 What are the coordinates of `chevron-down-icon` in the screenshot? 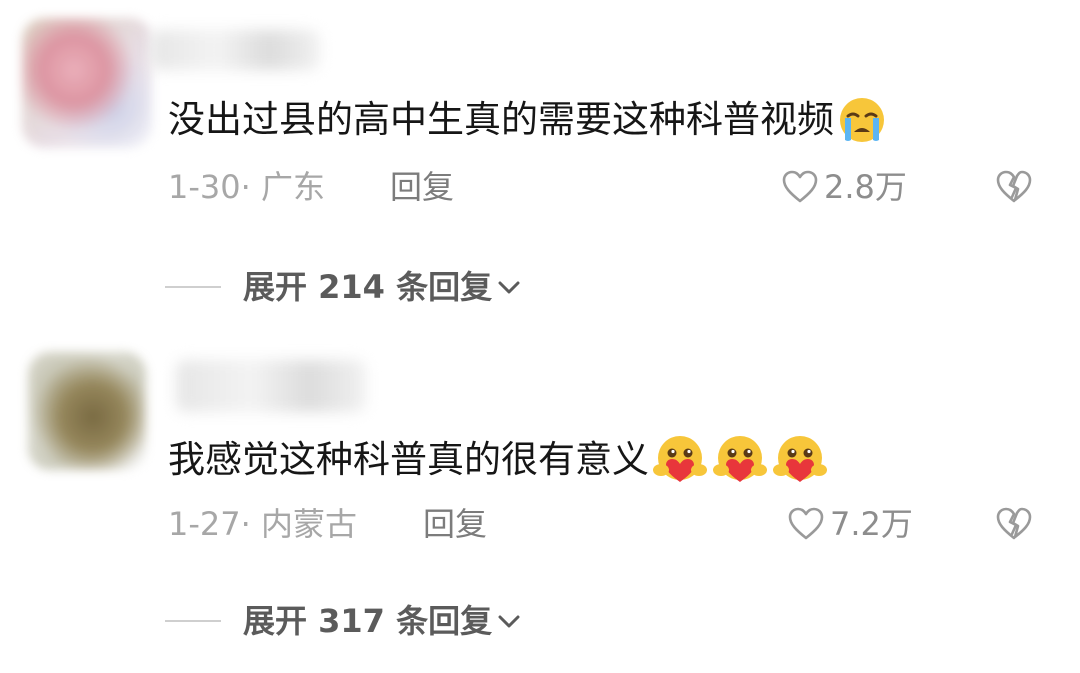 It's located at (509, 621).